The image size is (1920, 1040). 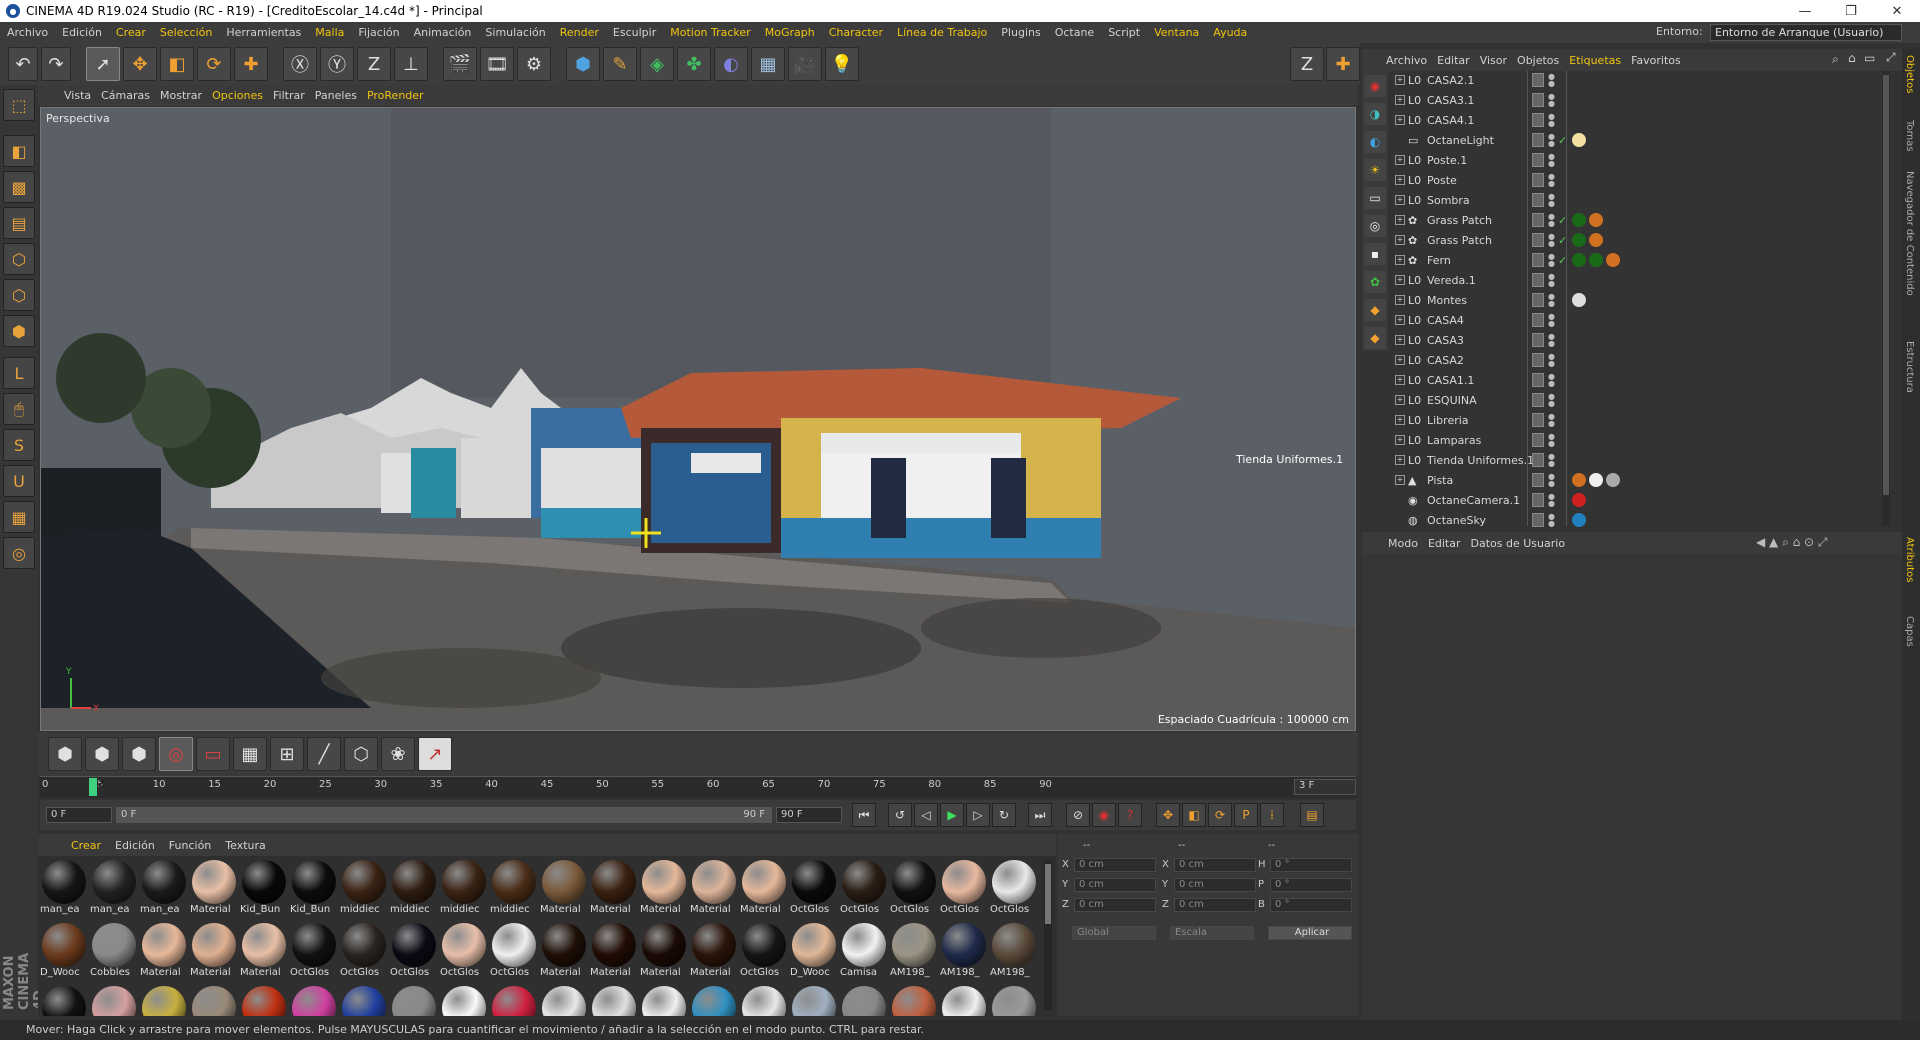 What do you see at coordinates (19, 151) in the screenshot?
I see `object-mode-icon: ◧` at bounding box center [19, 151].